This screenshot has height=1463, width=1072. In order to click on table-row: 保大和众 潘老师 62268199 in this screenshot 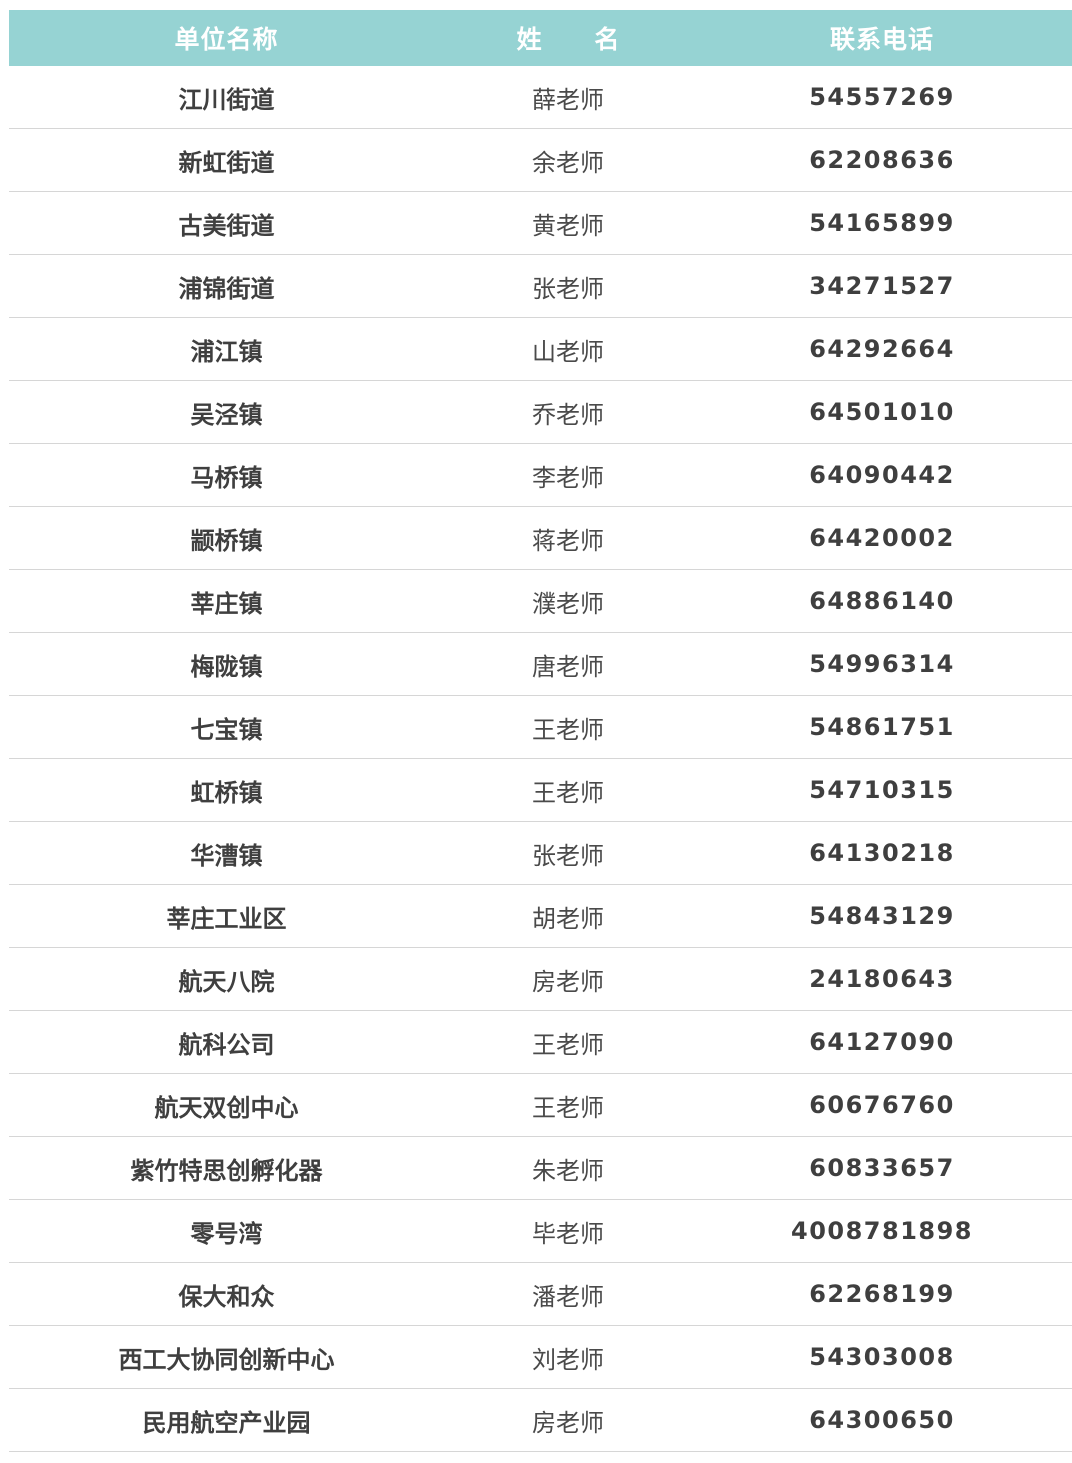, I will do `click(540, 1294)`.